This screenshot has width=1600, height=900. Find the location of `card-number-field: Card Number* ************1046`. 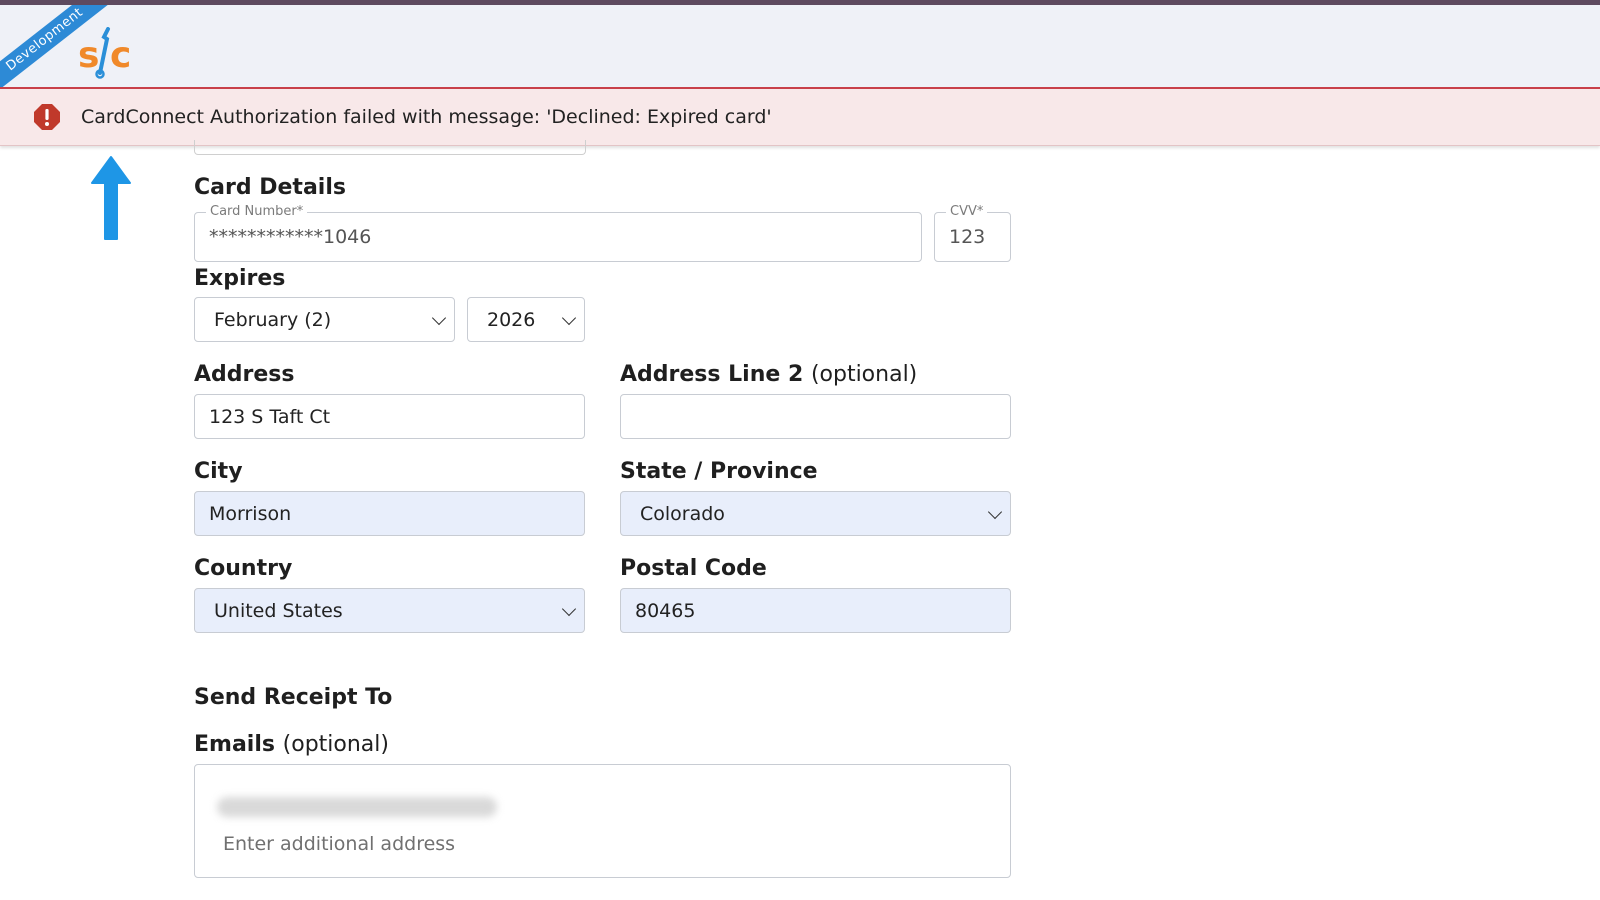

card-number-field: Card Number* ************1046 is located at coordinates (558, 233).